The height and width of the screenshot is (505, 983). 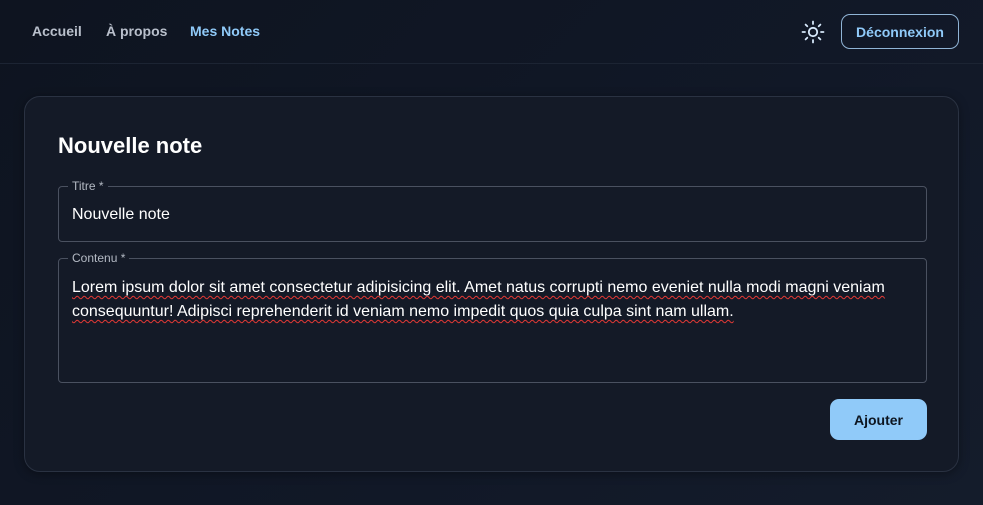 What do you see at coordinates (900, 31) in the screenshot?
I see `logout-button: Déconnexion` at bounding box center [900, 31].